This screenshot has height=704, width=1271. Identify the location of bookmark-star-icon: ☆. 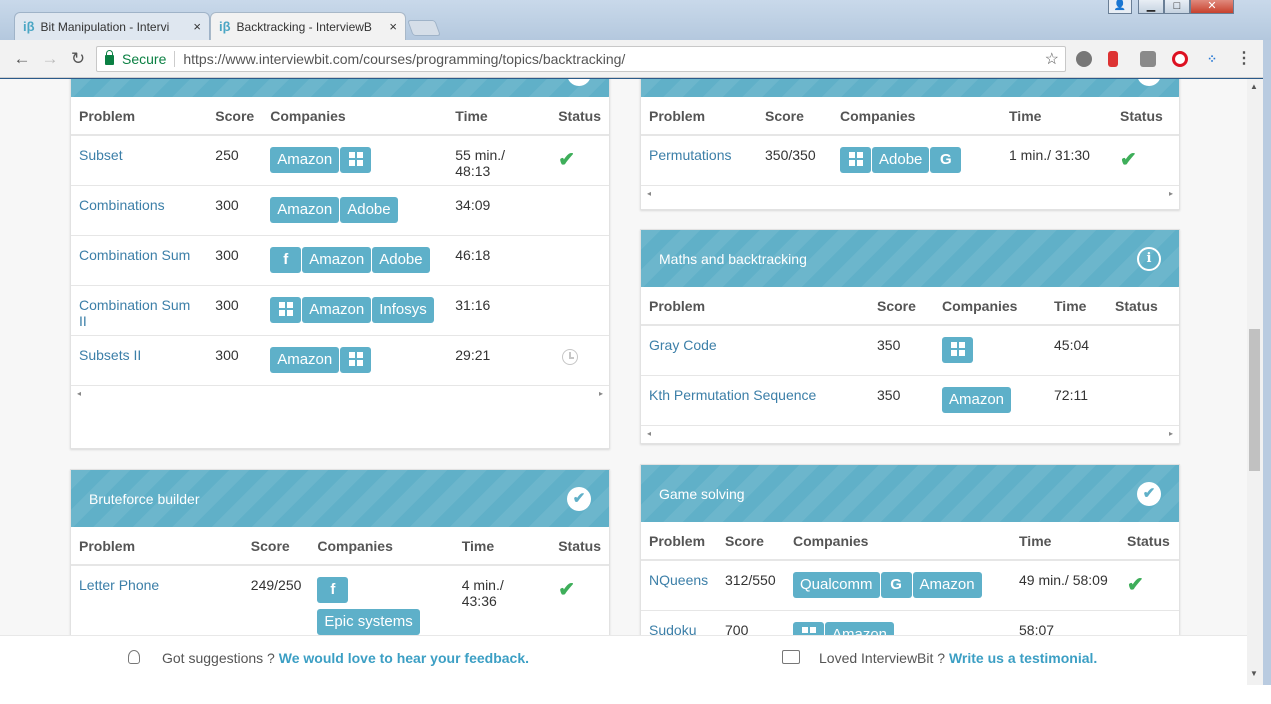
(1052, 59).